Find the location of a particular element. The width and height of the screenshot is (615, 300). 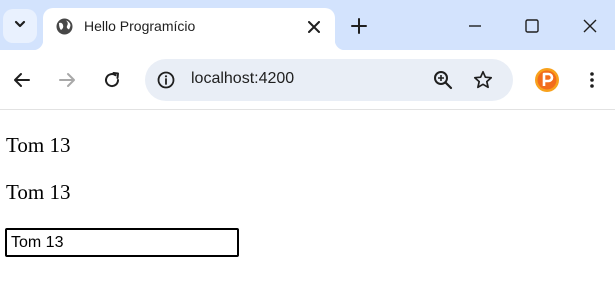

site-info-icon is located at coordinates (166, 80).